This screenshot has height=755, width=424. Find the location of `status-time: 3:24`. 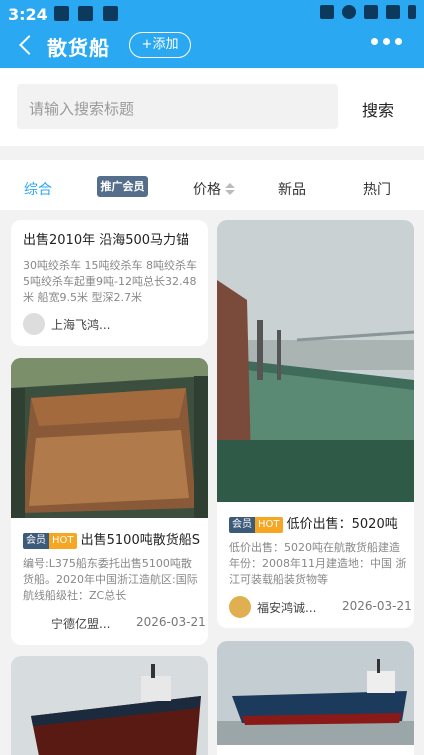

status-time: 3:24 is located at coordinates (28, 14).